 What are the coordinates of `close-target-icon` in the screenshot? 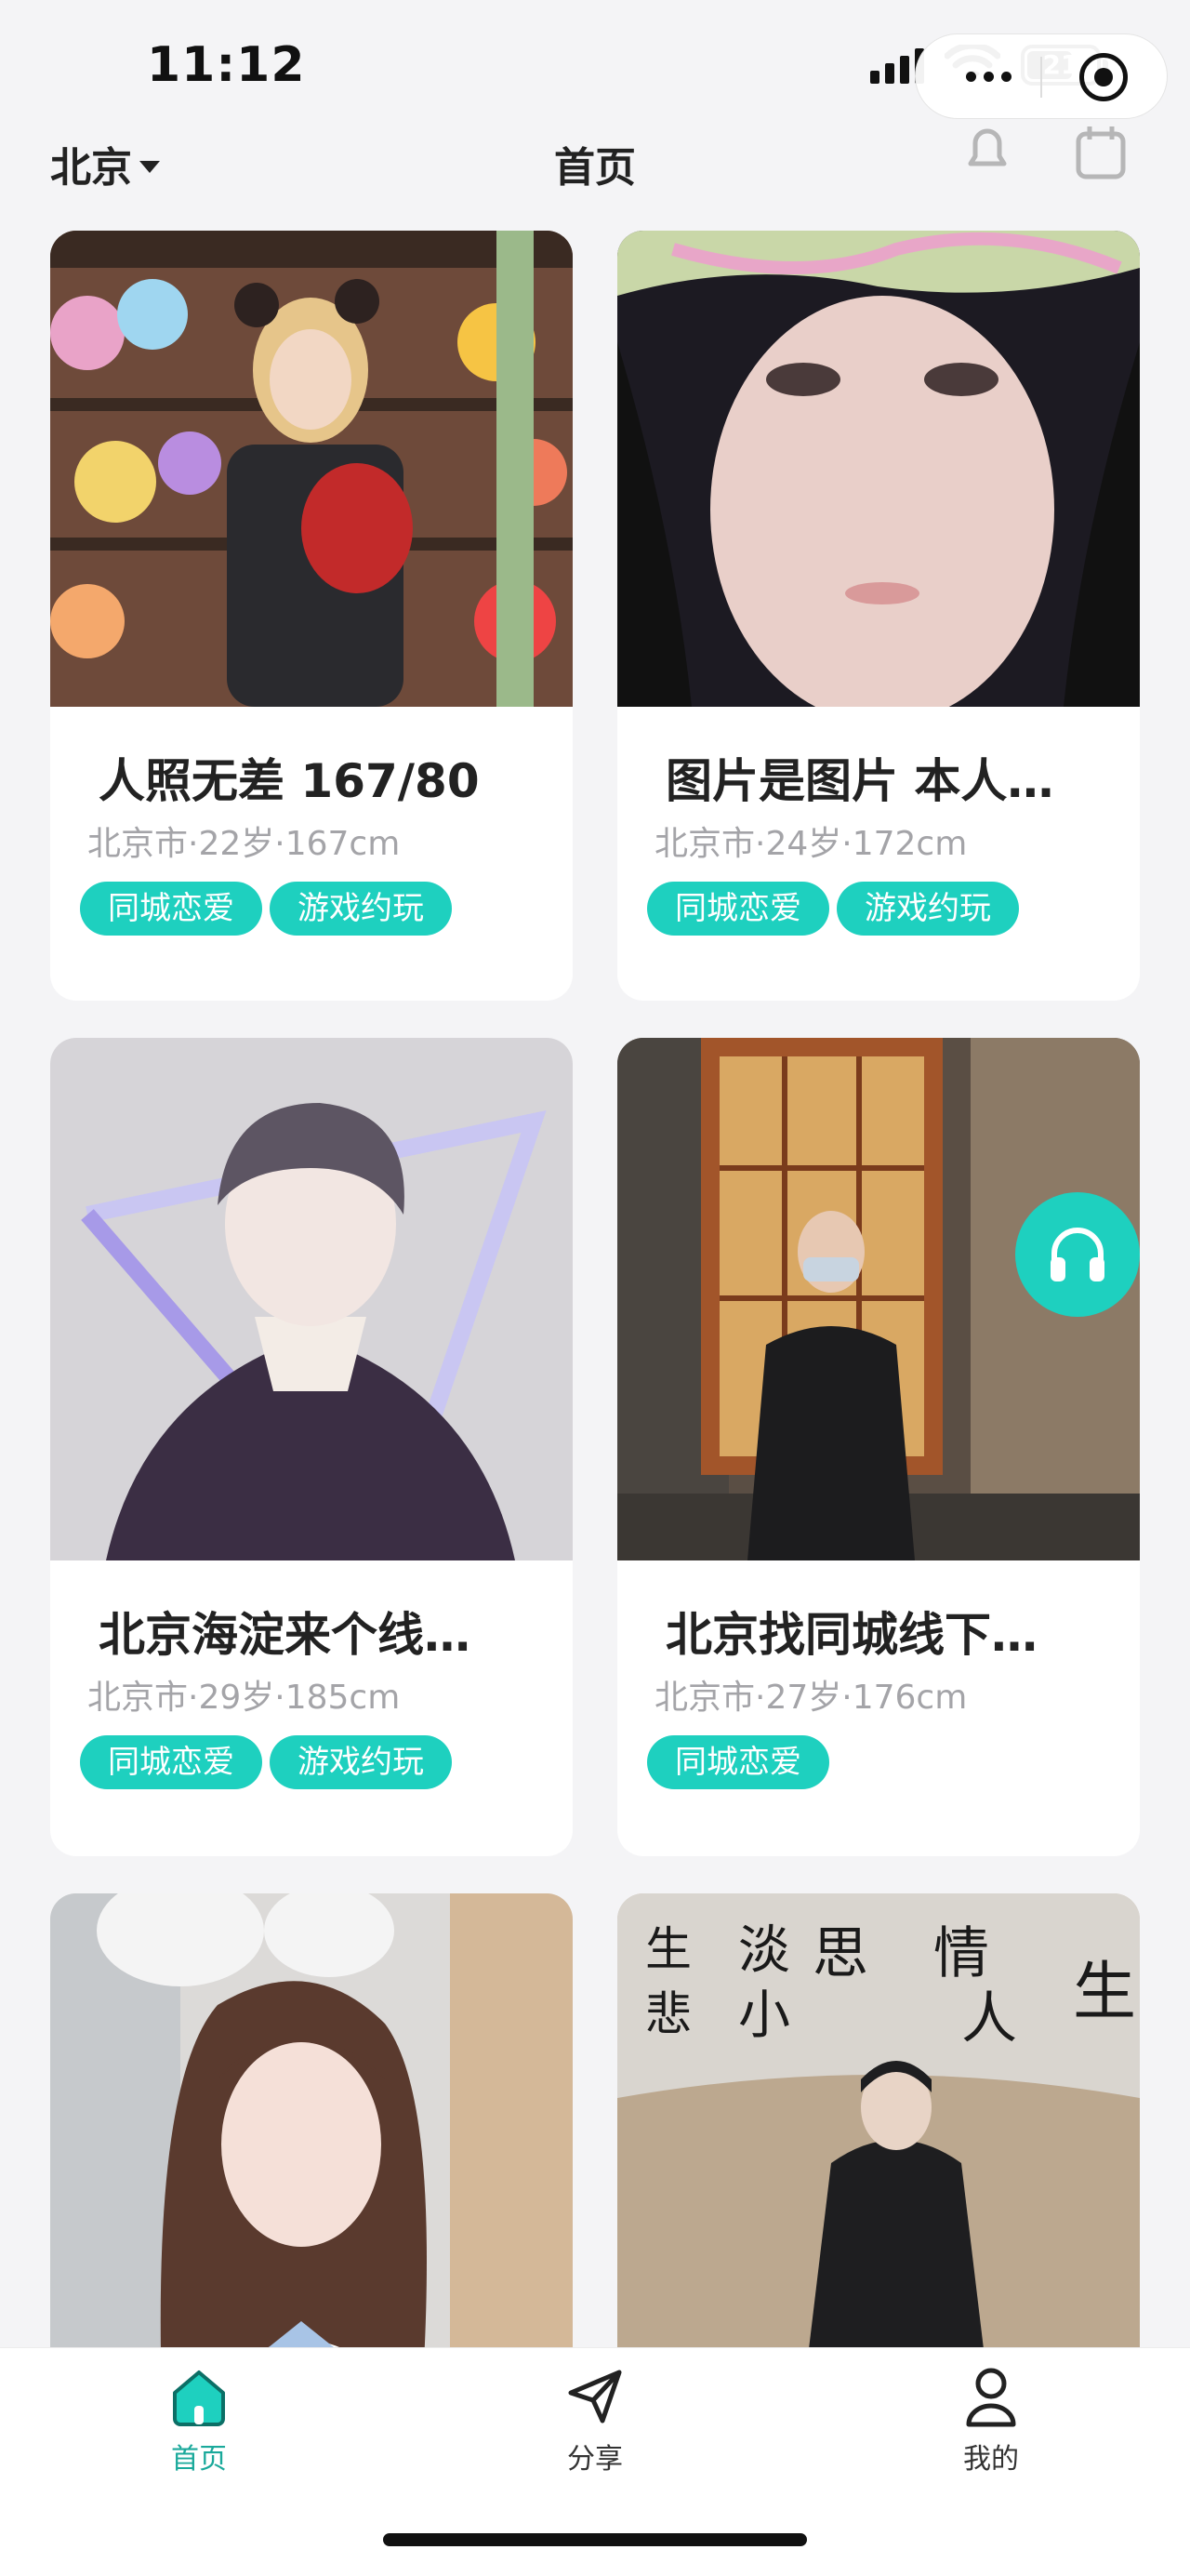 It's located at (1103, 77).